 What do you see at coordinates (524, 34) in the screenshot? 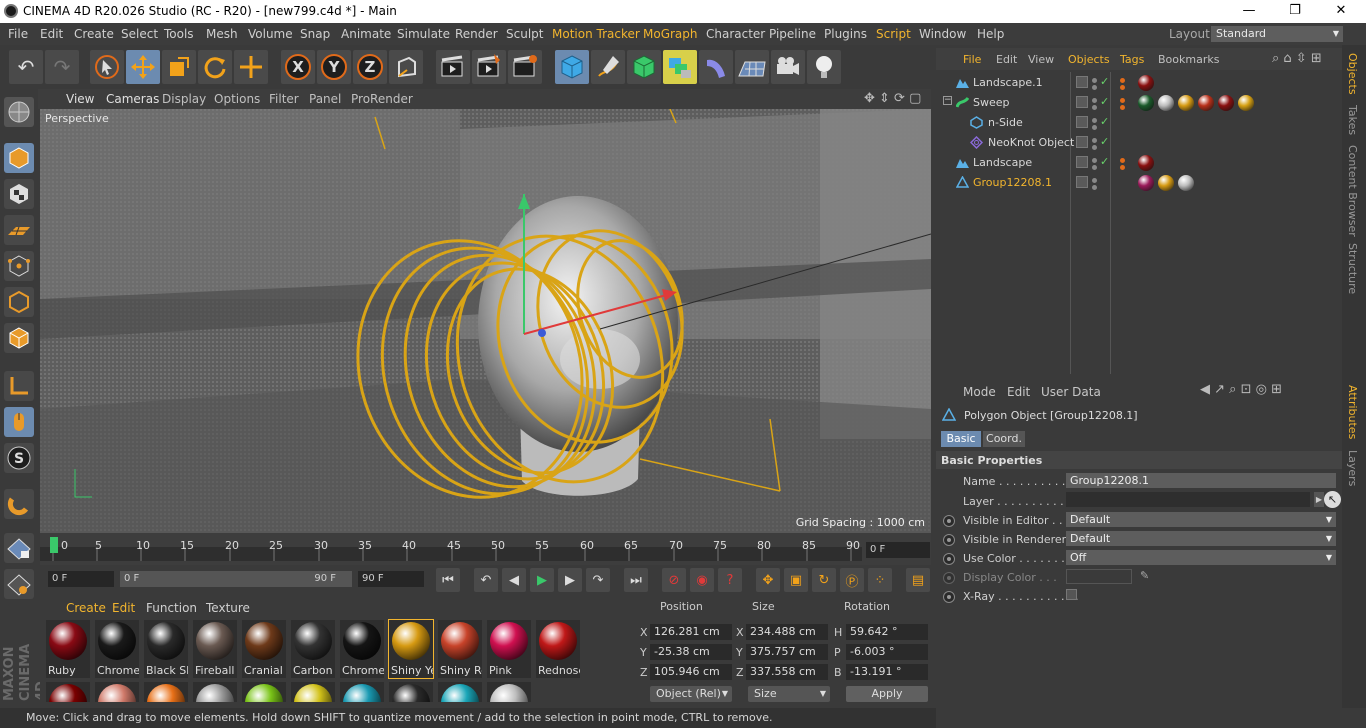
I see `menu-sculpt: Sculpt` at bounding box center [524, 34].